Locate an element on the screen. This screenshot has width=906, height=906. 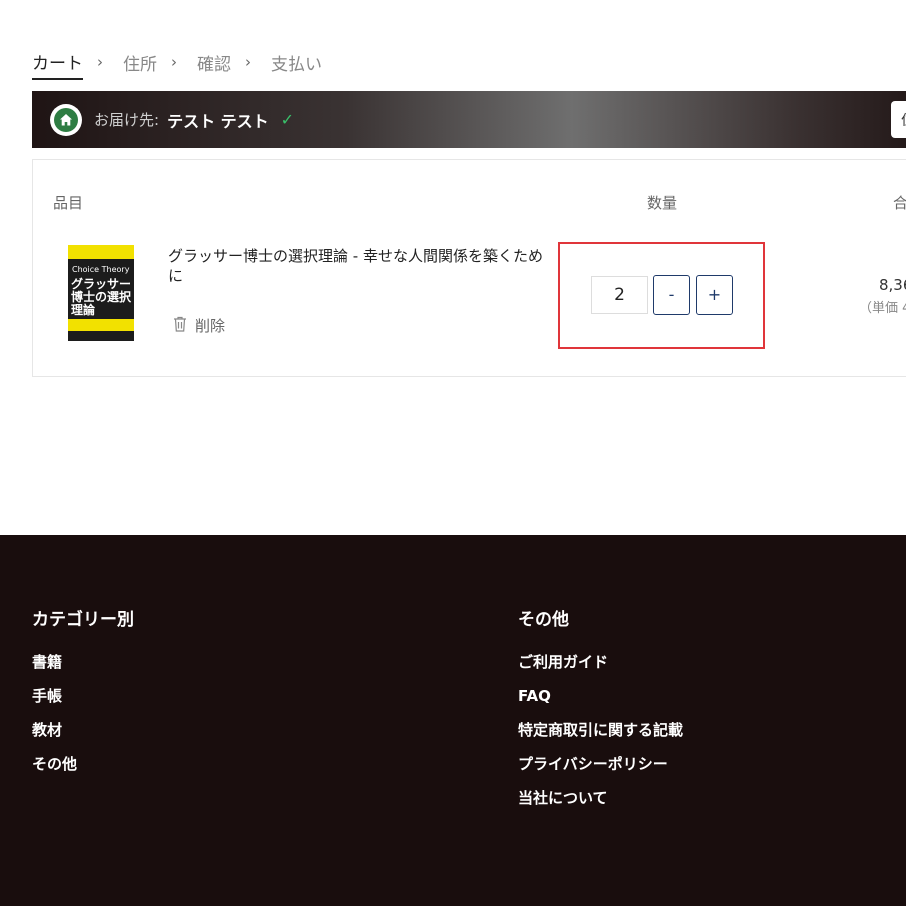
footer-link-about: 当社について is located at coordinates (600, 805).